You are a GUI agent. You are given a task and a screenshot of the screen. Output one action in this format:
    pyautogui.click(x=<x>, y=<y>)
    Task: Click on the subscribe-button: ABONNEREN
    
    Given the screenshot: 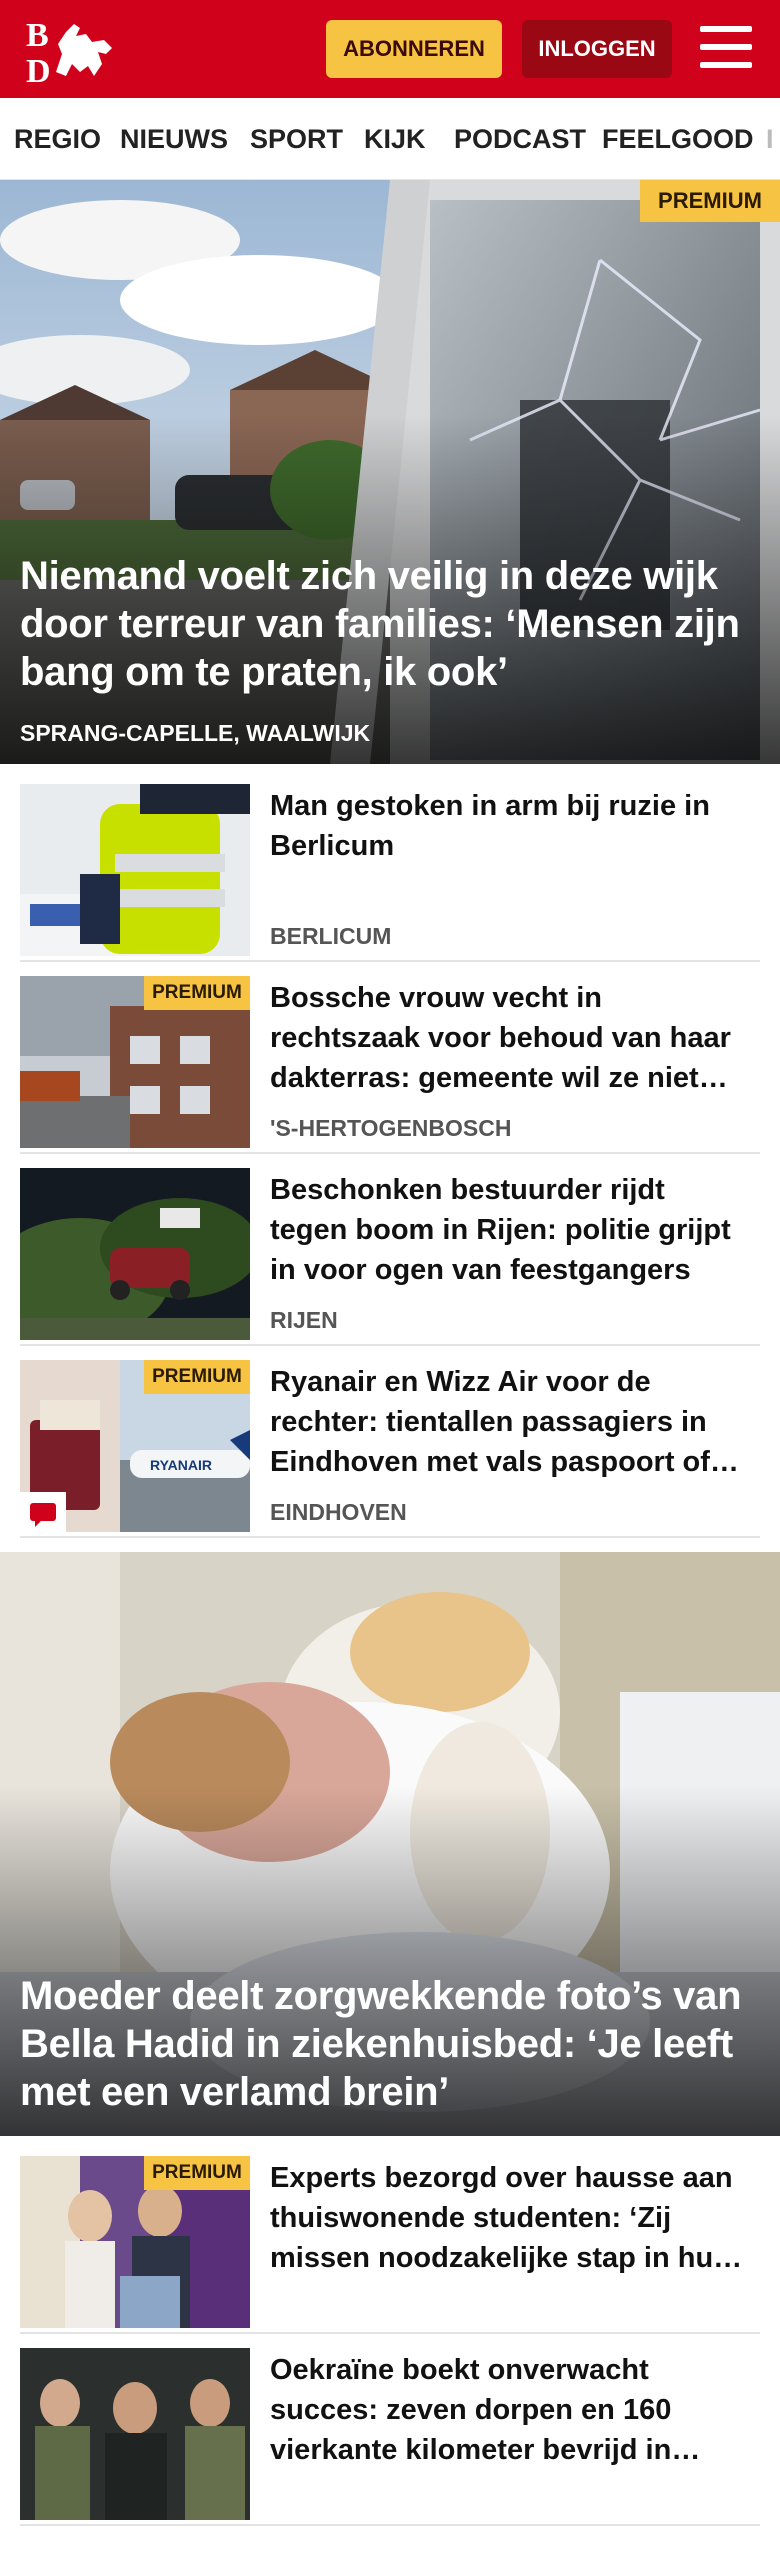 What is the action you would take?
    pyautogui.click(x=414, y=49)
    